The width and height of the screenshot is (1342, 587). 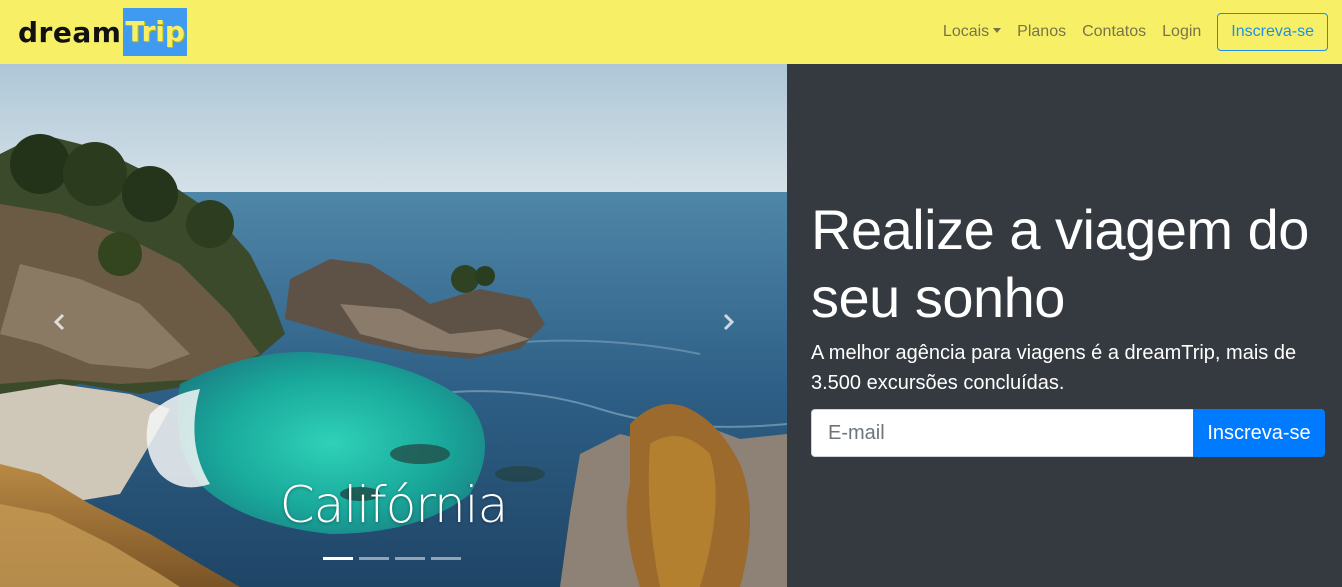 I want to click on nav-menu: Locais Planos Contatos Login Inscreva-se, so click(x=1131, y=32).